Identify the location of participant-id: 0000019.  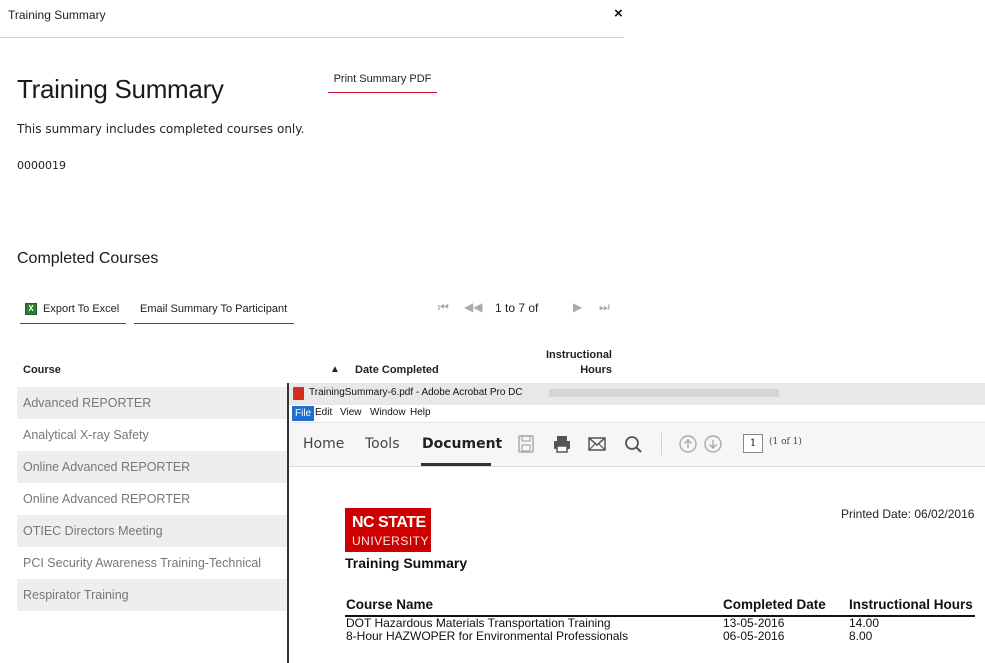
(41, 165).